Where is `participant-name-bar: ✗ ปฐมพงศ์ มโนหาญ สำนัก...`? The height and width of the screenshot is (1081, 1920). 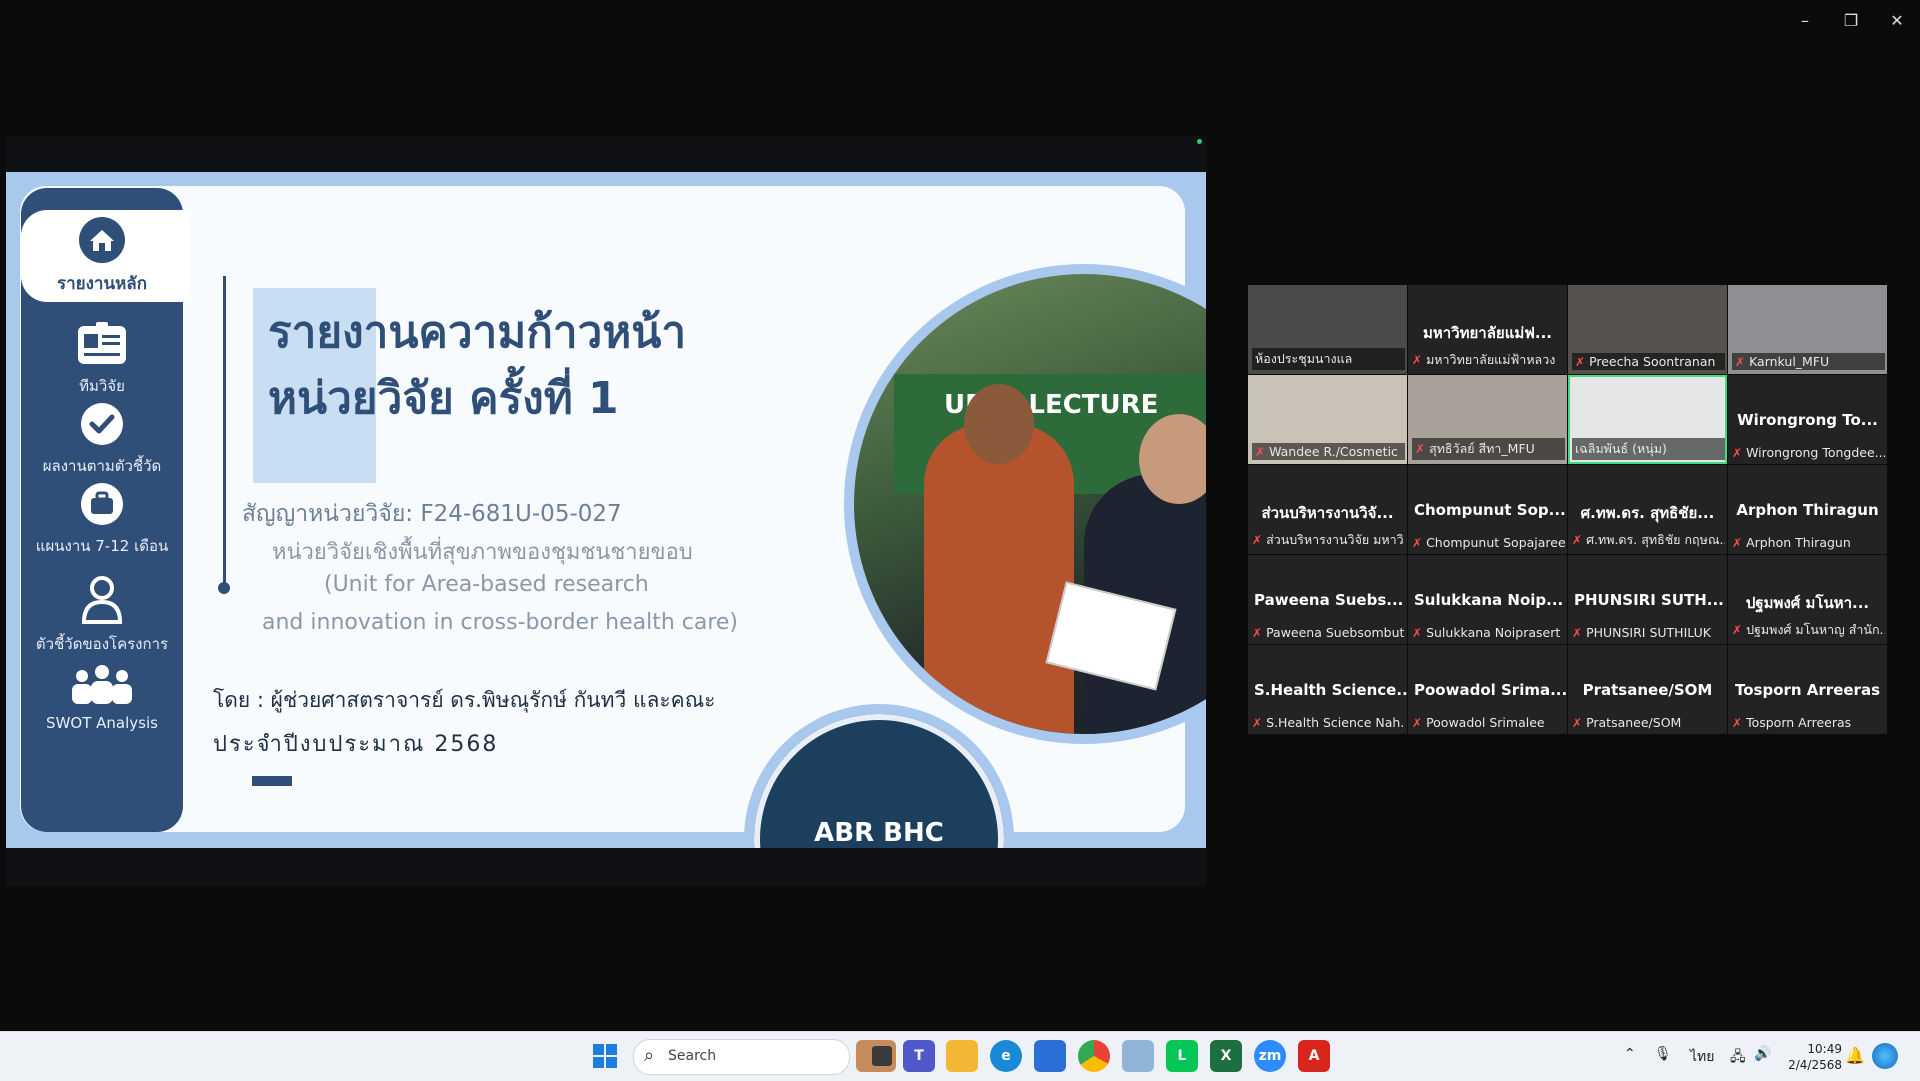
participant-name-bar: ✗ ปฐมพงศ์ มโนหาญ สำนัก... is located at coordinates (1808, 630).